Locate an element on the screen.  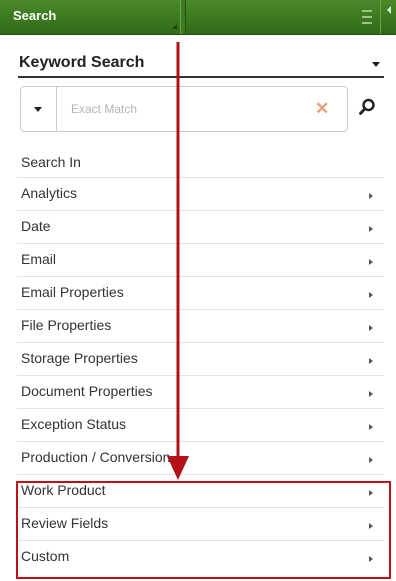
resize-grip-icon is located at coordinates (174, 26).